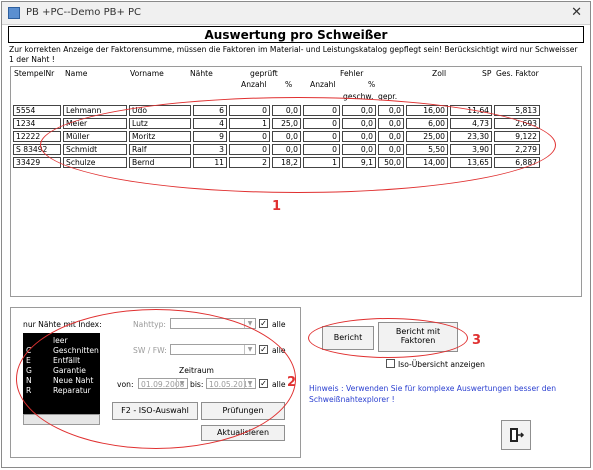 The height and width of the screenshot is (470, 593). Describe the element at coordinates (576, 12) in the screenshot. I see `close-icon: ✕` at that location.